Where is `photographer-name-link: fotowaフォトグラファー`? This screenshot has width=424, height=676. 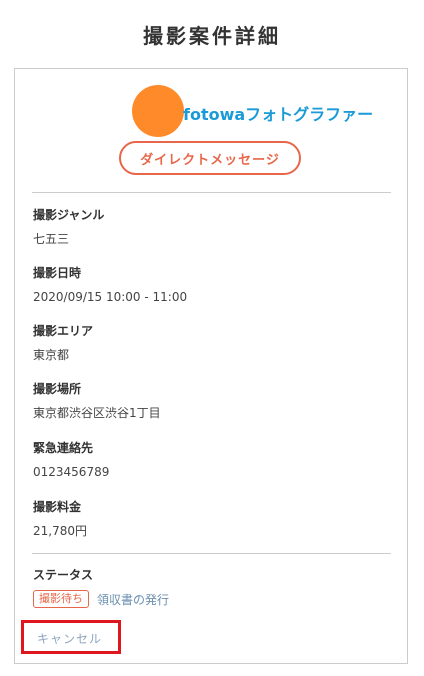
photographer-name-link: fotowaフォトグラファー is located at coordinates (278, 113).